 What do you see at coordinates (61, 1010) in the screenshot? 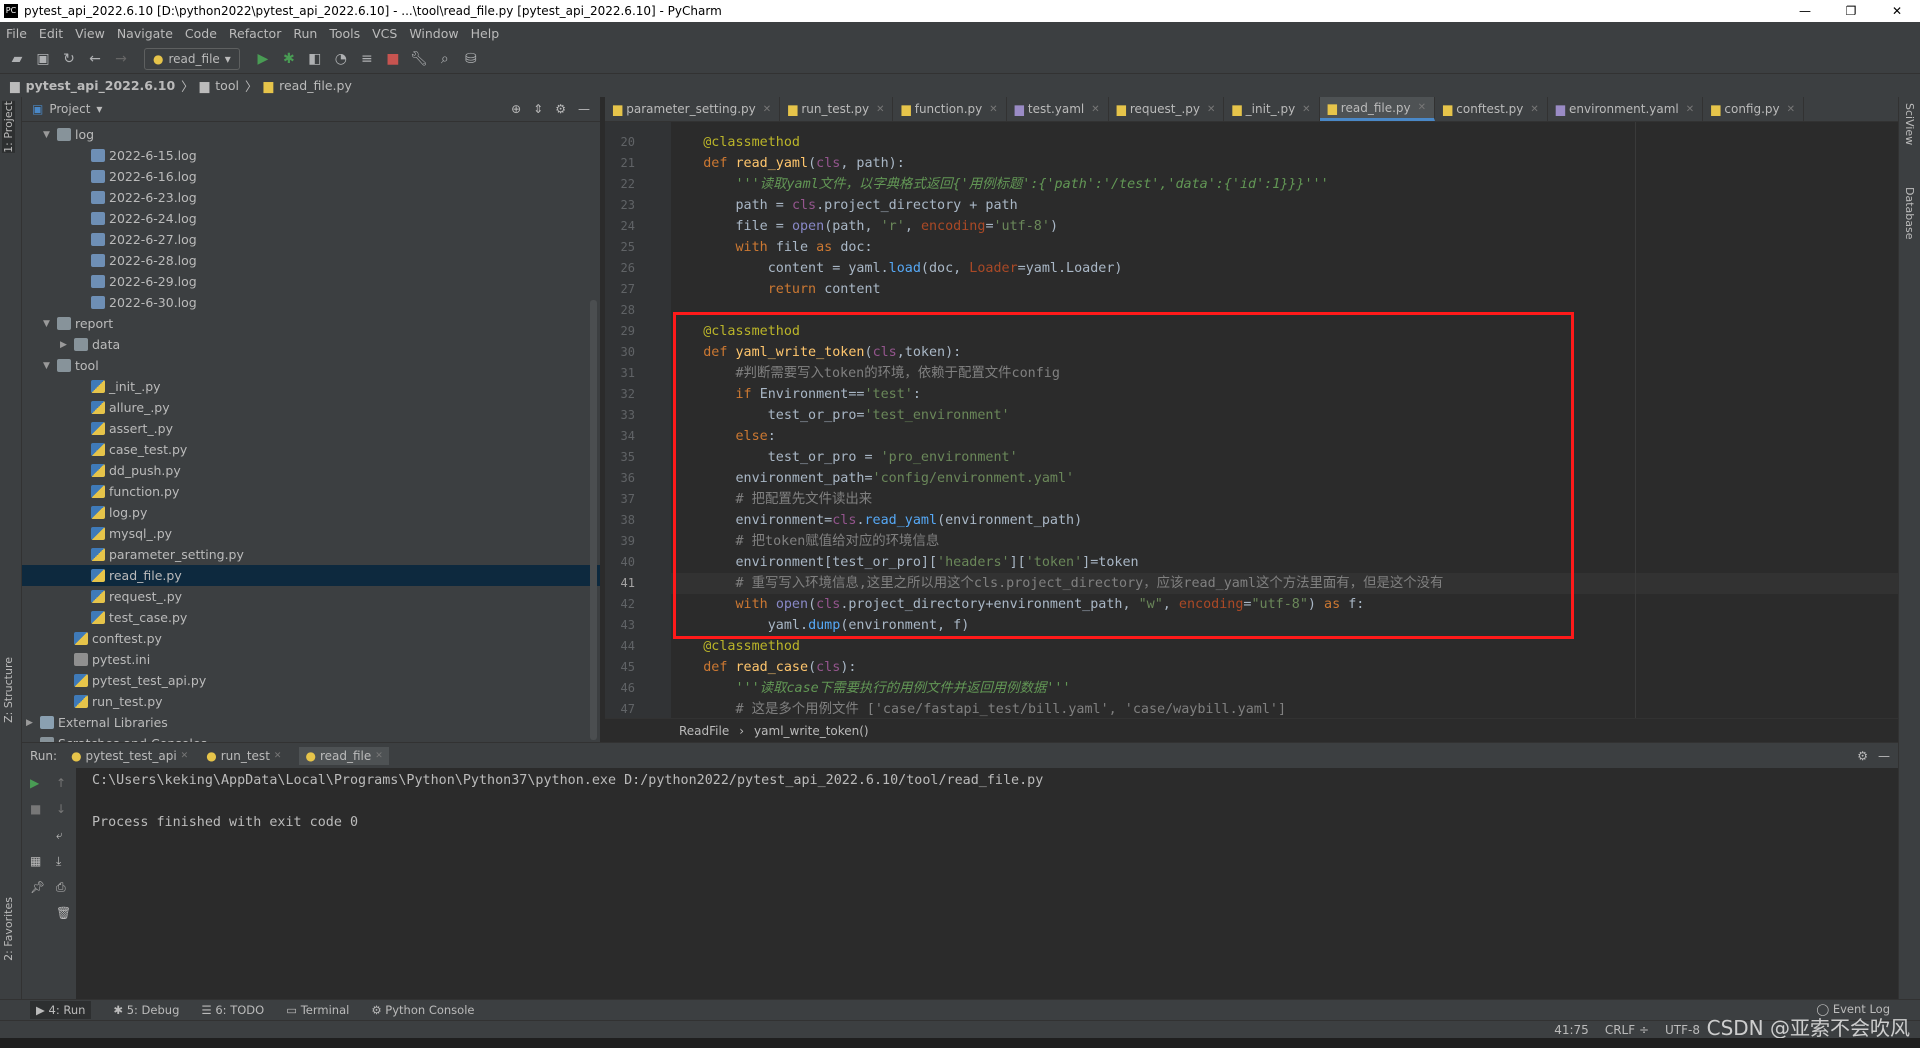
I see `bottom-tab--run: ▶ 4: Run` at bounding box center [61, 1010].